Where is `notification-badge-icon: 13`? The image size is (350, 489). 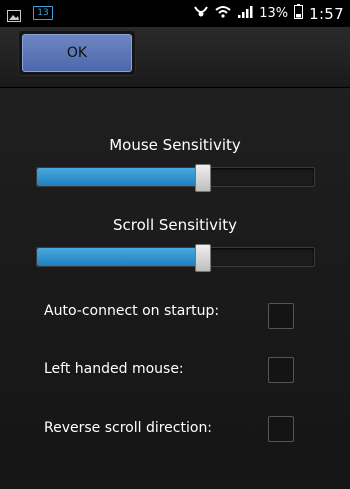
notification-badge-icon: 13 is located at coordinates (43, 13).